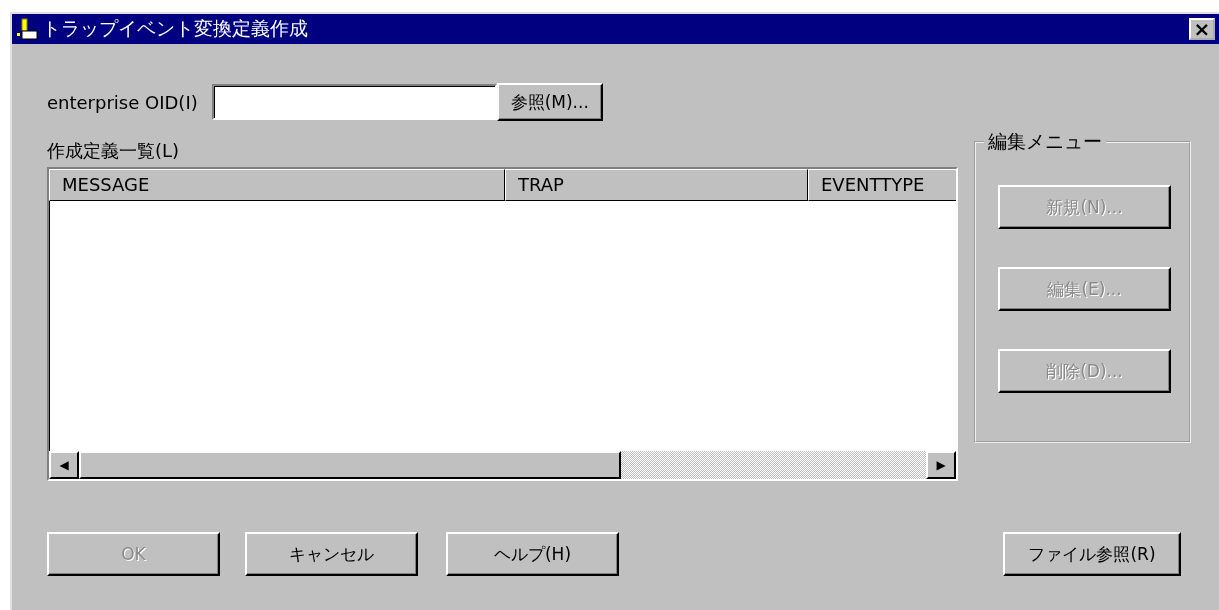 This screenshot has height=610, width=1219. I want to click on oid-input-field, so click(354, 102).